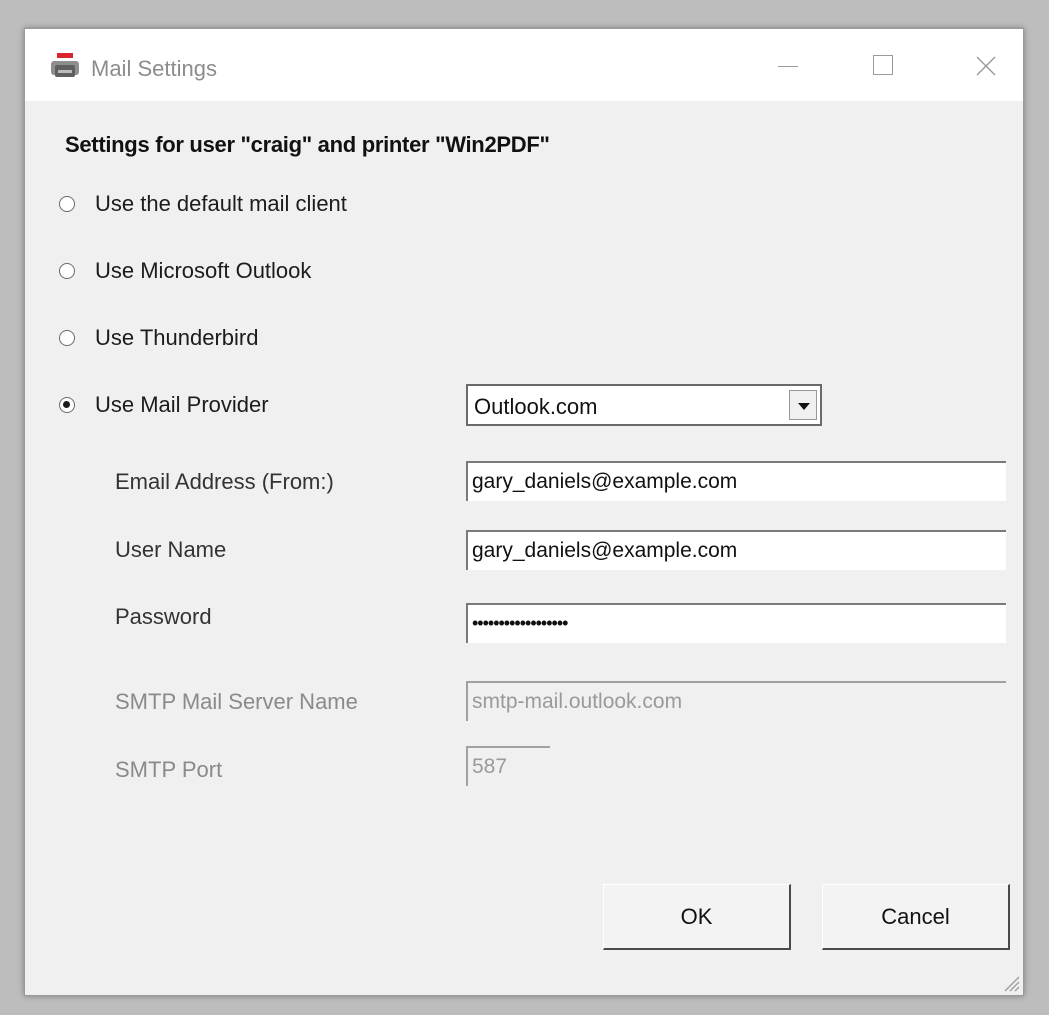 The height and width of the screenshot is (1015, 1049). I want to click on smtp-port-label: SMTP Port, so click(169, 769).